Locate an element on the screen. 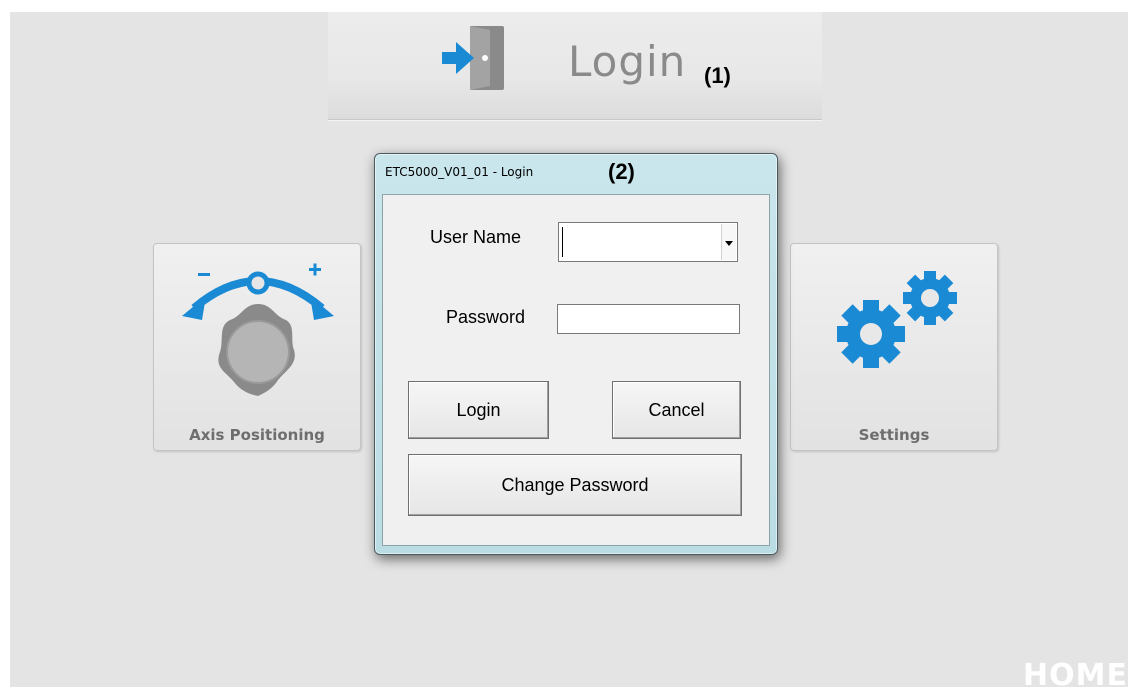 The image size is (1128, 693). settings-tile: Settings is located at coordinates (894, 347).